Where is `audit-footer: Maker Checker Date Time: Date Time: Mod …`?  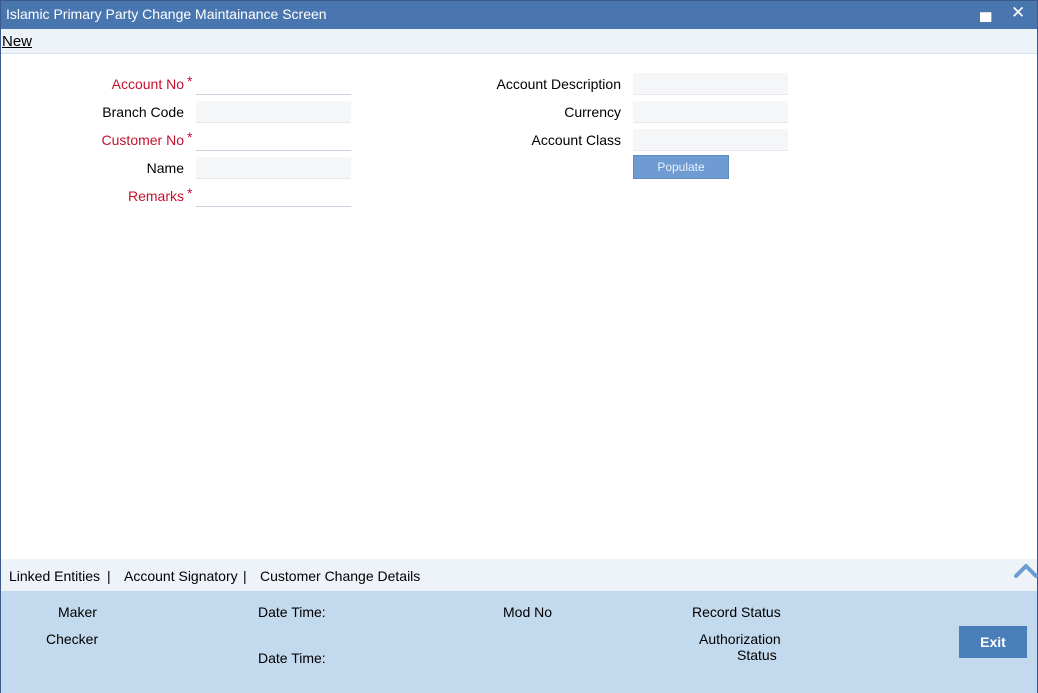 audit-footer: Maker Checker Date Time: Date Time: Mod … is located at coordinates (519, 642).